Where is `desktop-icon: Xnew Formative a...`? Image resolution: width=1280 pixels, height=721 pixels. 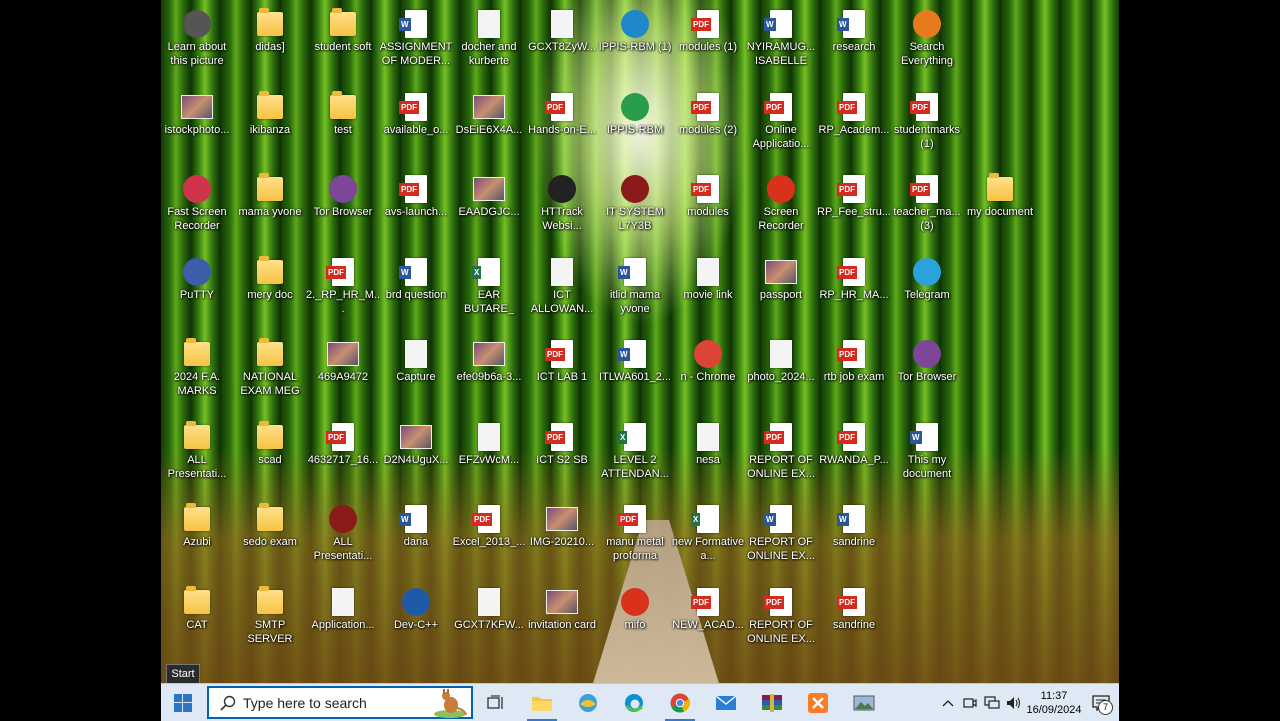
desktop-icon: Xnew Formative a... is located at coordinates (708, 537).